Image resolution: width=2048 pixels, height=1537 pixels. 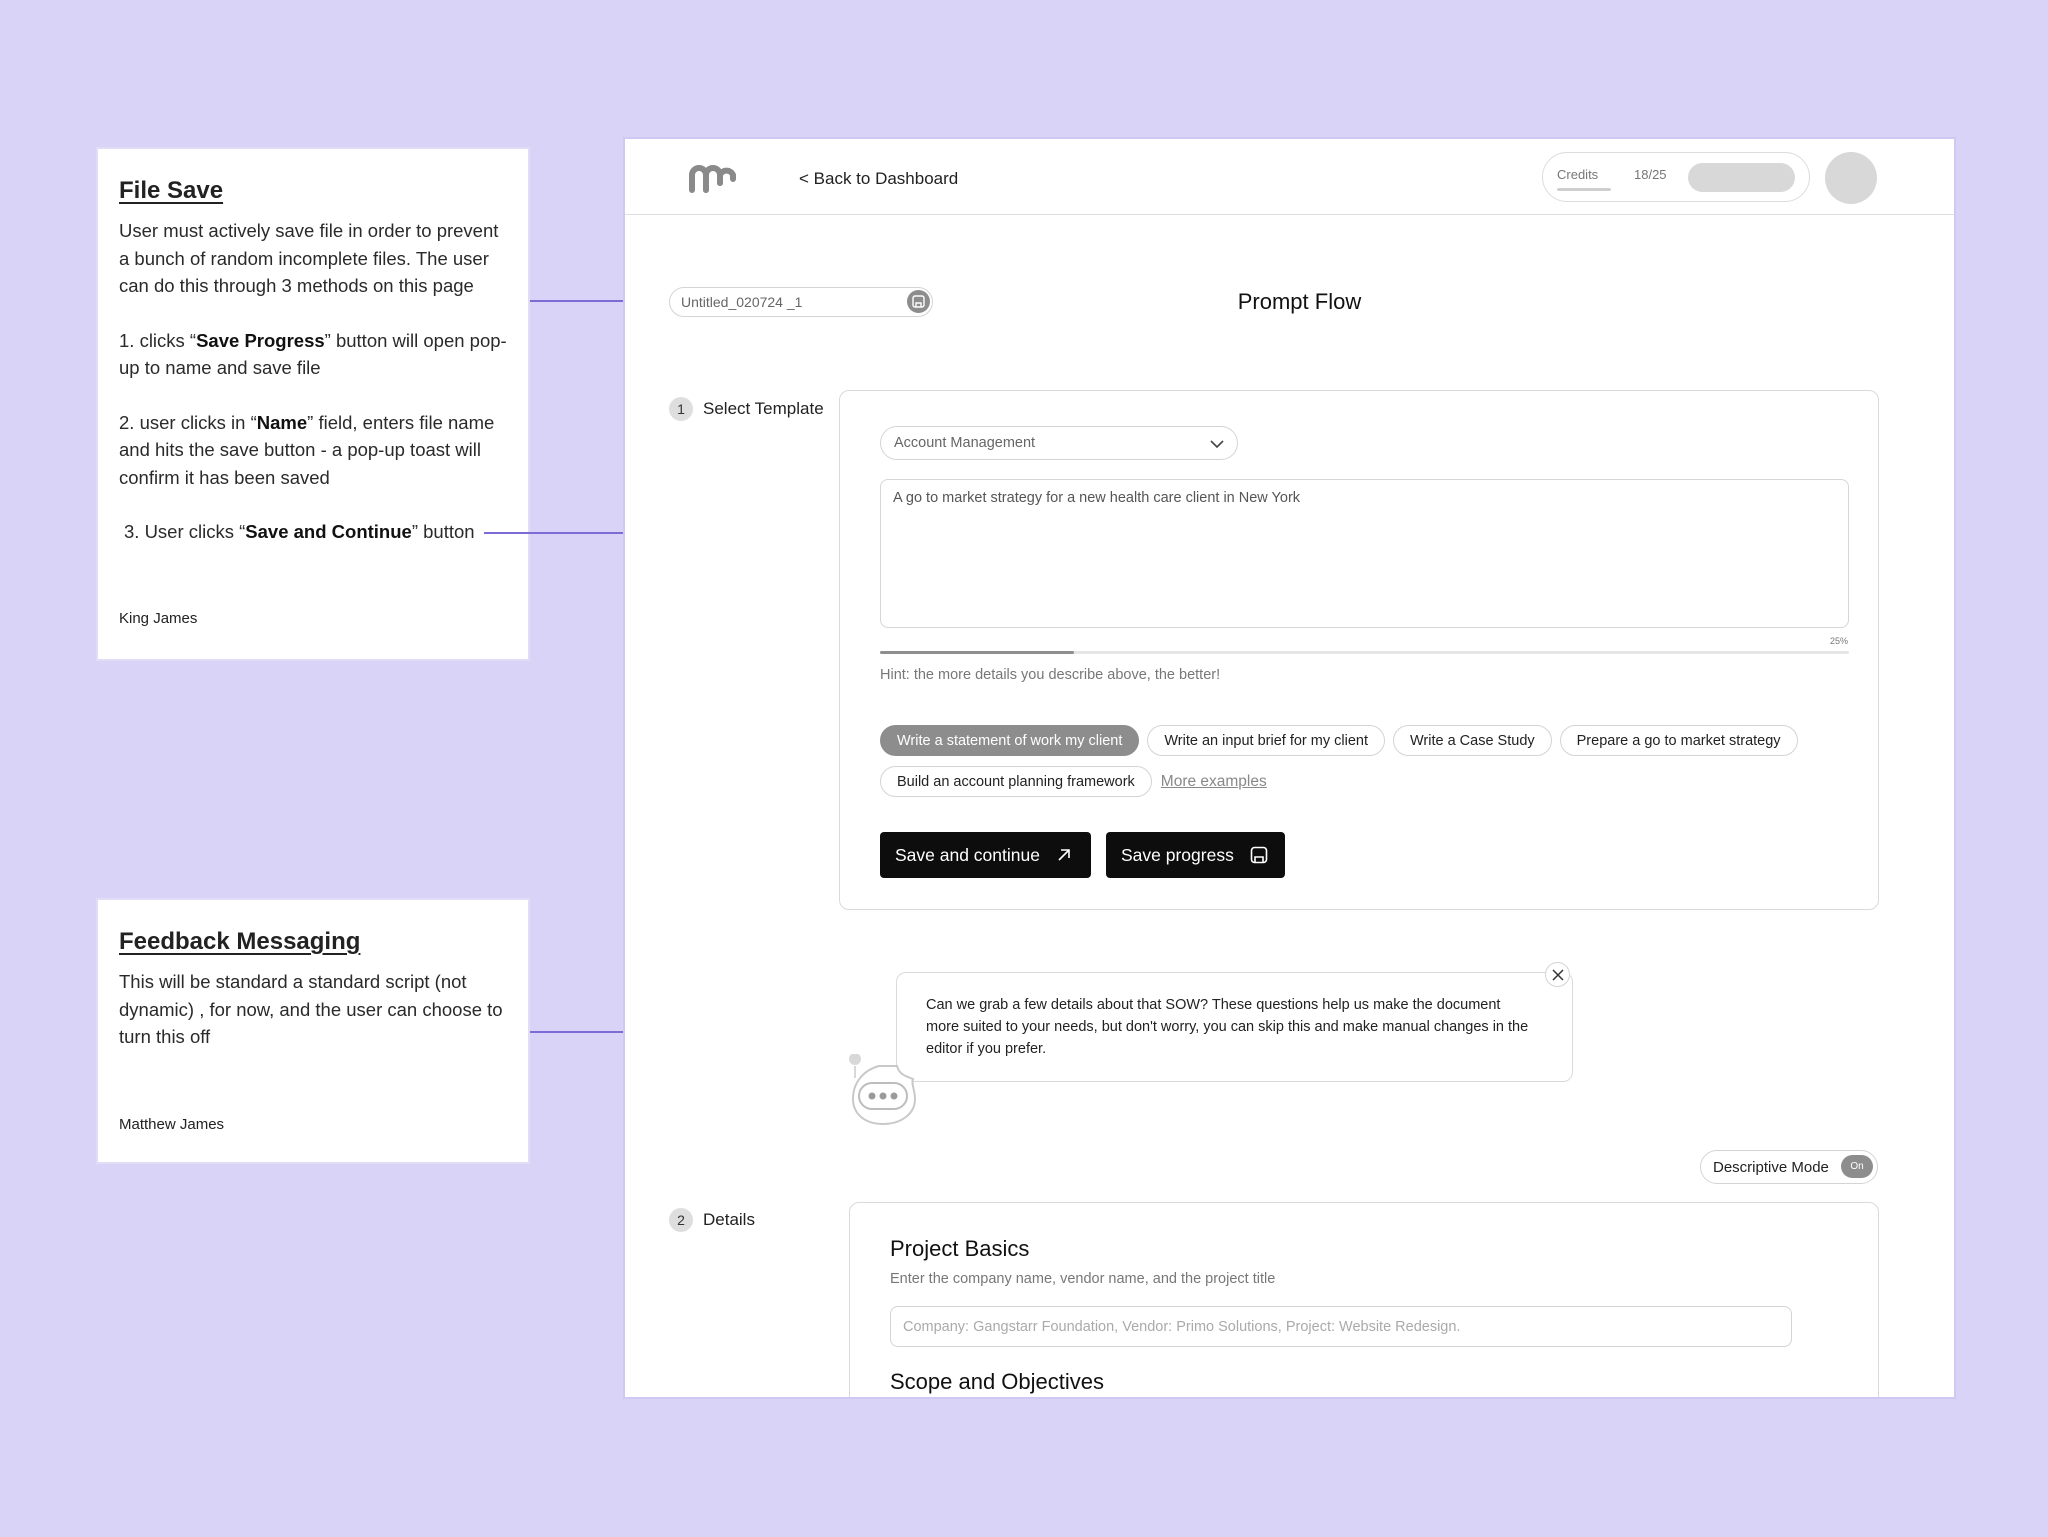 I want to click on descriptive-mode-label: Descriptive Mode, so click(x=1771, y=1167).